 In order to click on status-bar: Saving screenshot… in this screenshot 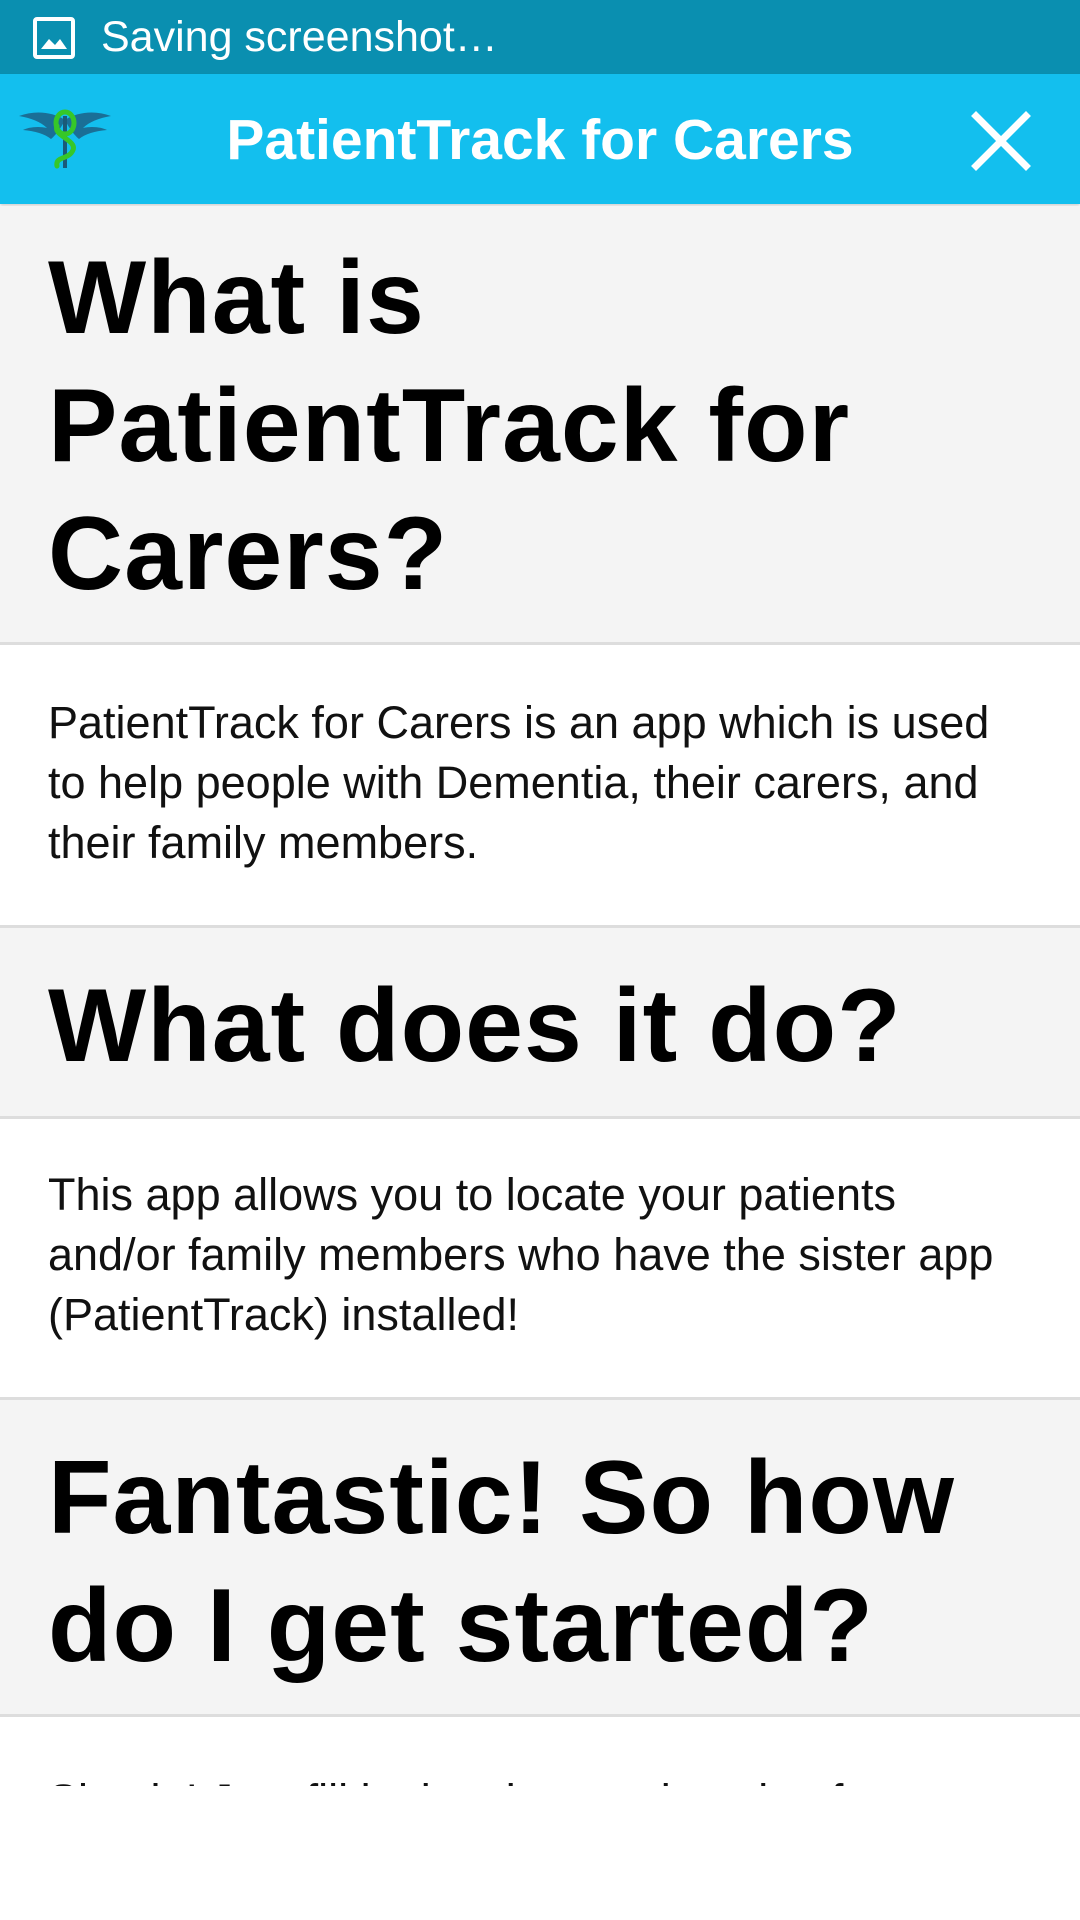, I will do `click(540, 37)`.